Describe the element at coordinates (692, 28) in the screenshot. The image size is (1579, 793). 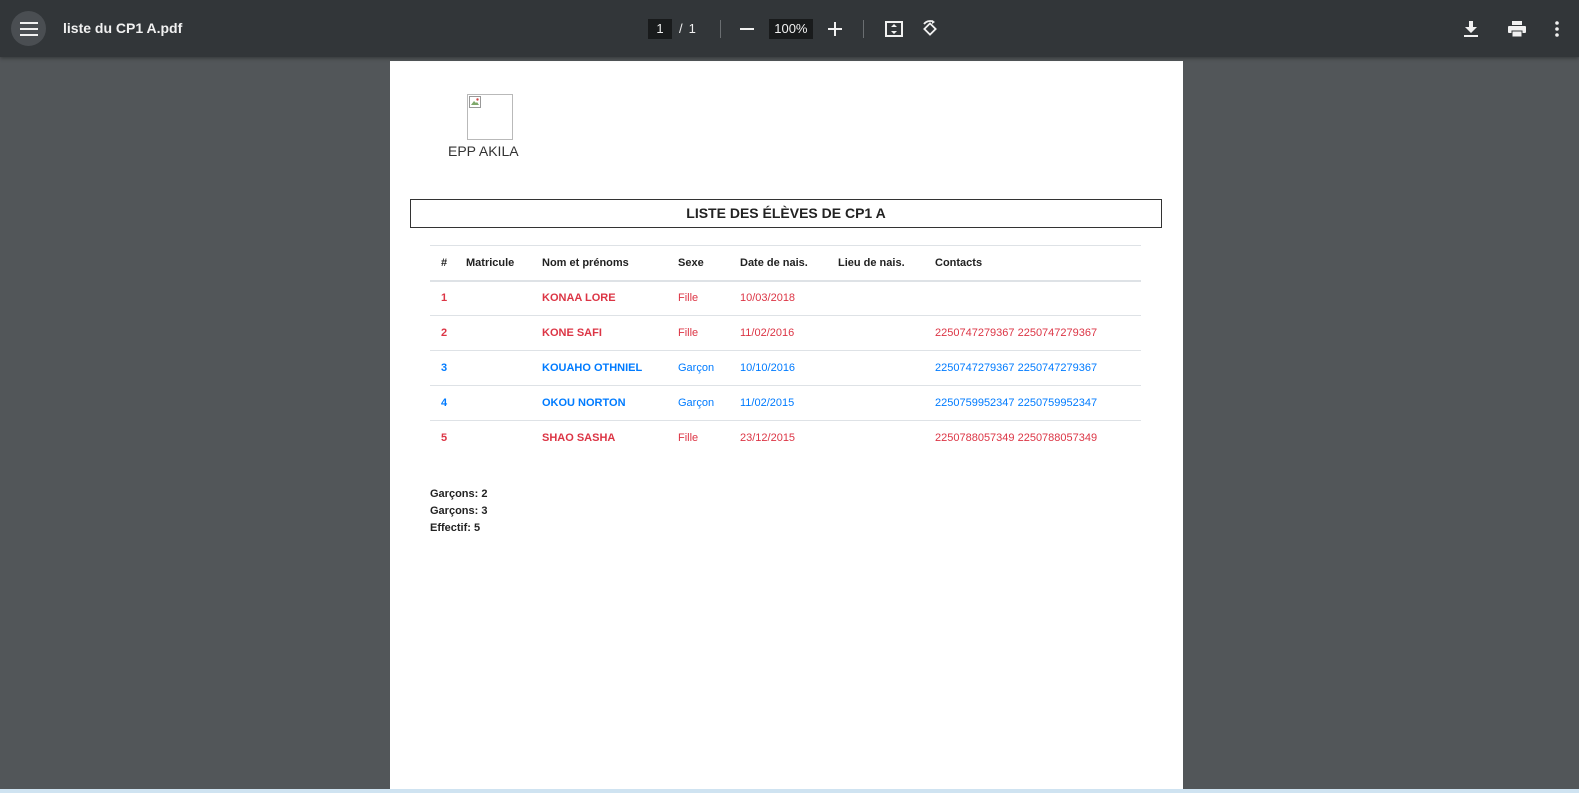
I see `total-pages: 1` at that location.